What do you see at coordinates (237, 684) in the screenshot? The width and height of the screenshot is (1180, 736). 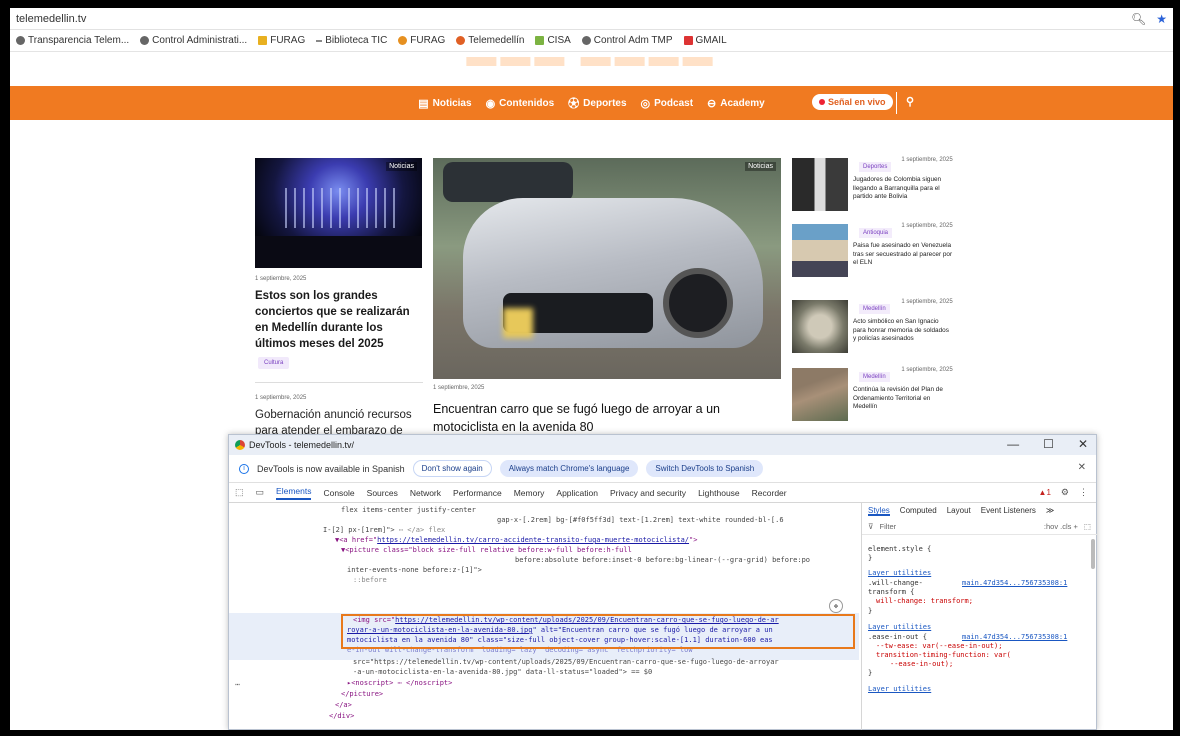 I see `ellipsis-icon: ⋯` at bounding box center [237, 684].